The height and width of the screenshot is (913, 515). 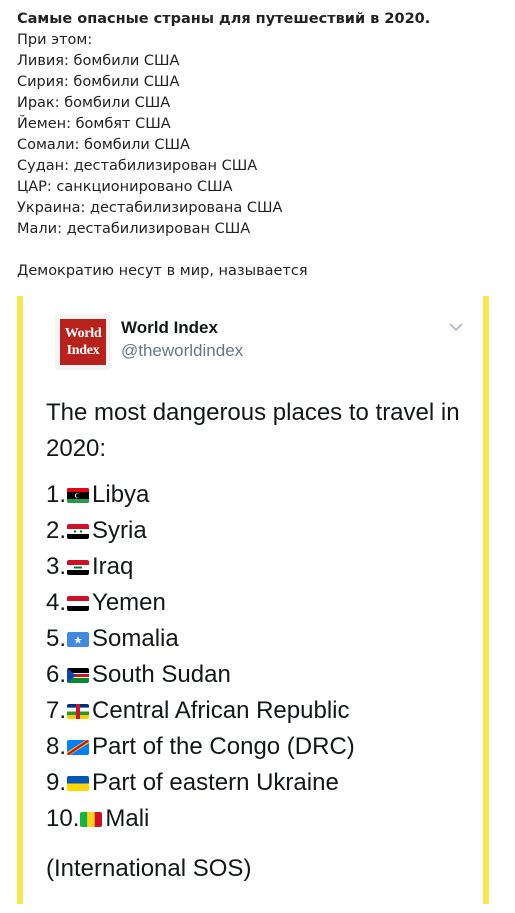 I want to click on account-handle: @theworldindex, so click(x=182, y=351).